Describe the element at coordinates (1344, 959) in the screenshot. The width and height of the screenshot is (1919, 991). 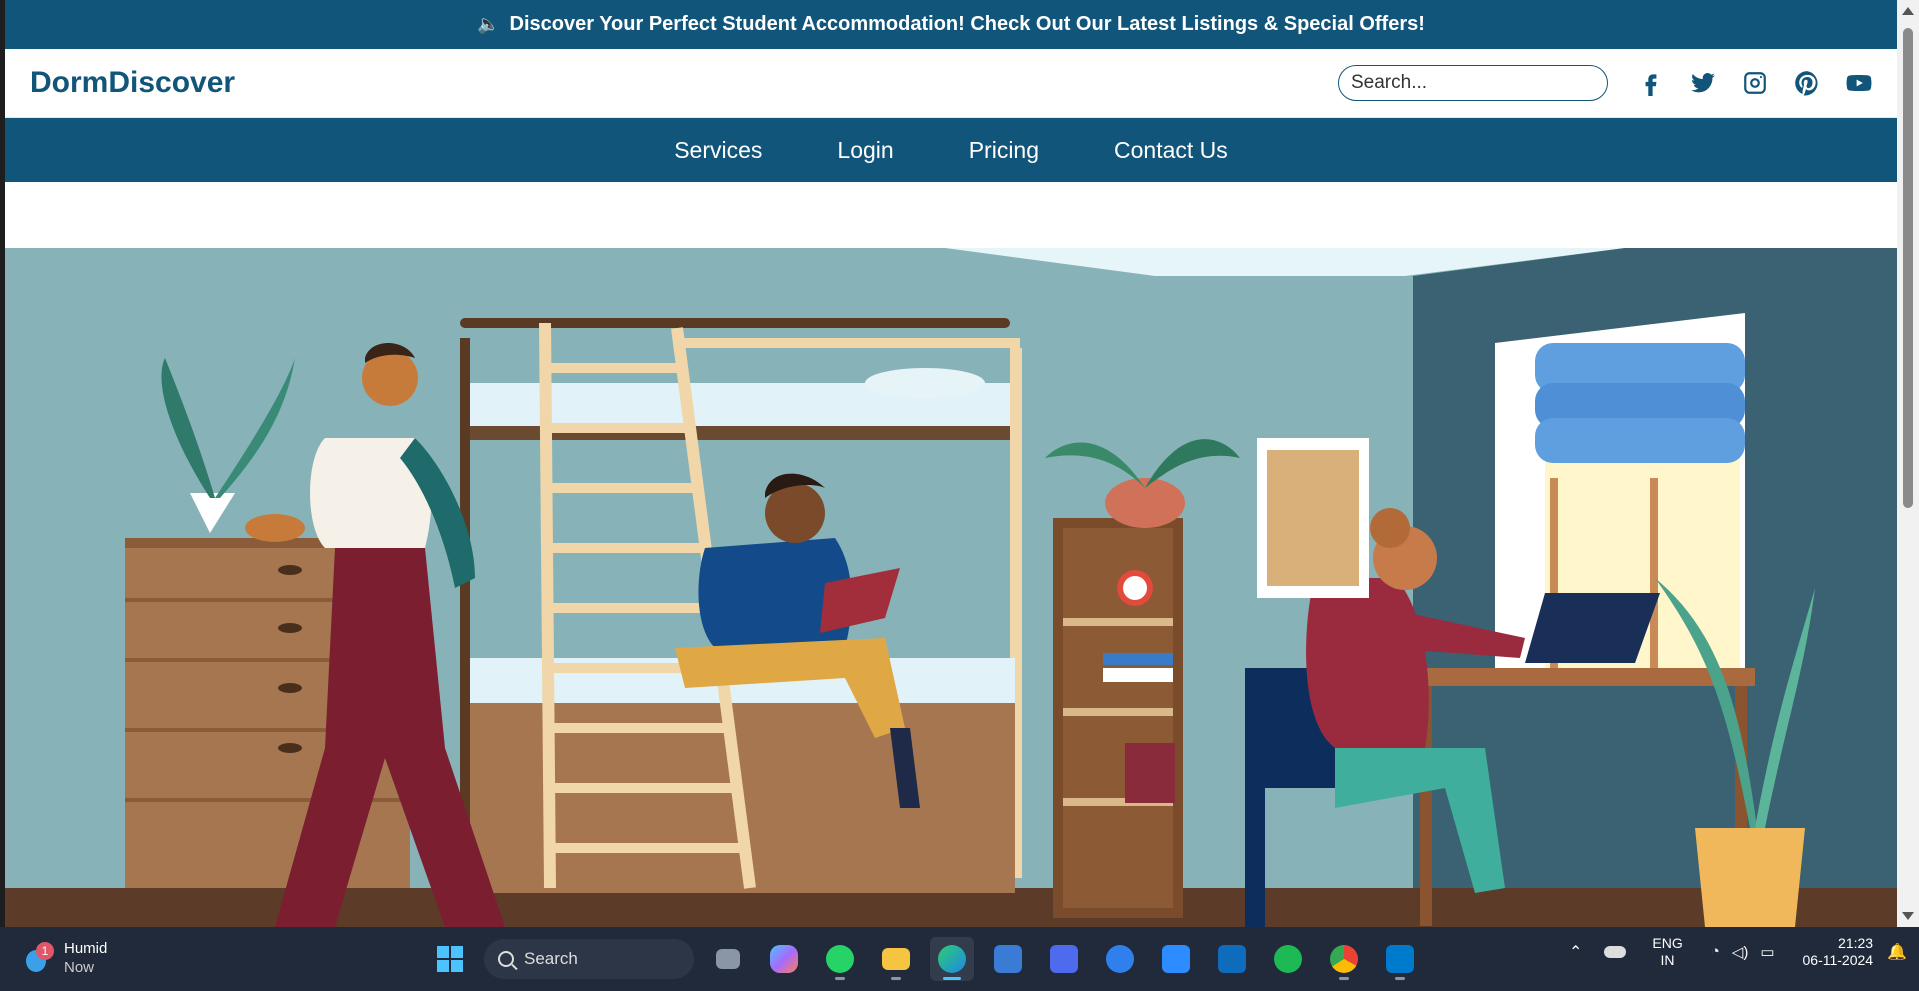
I see `chrome-icon` at that location.